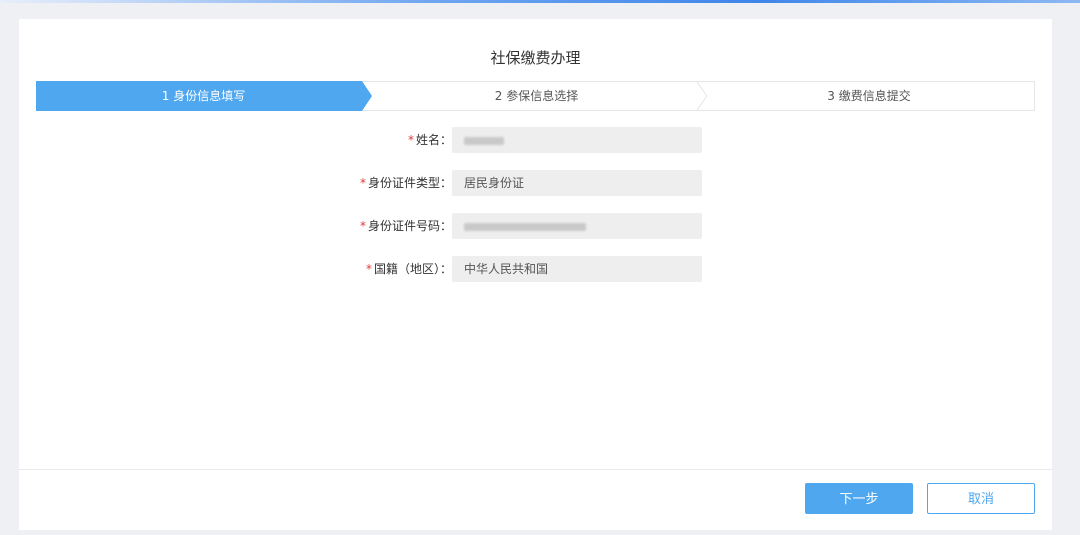  I want to click on id-number-label: * 身份证件号码：, so click(405, 226).